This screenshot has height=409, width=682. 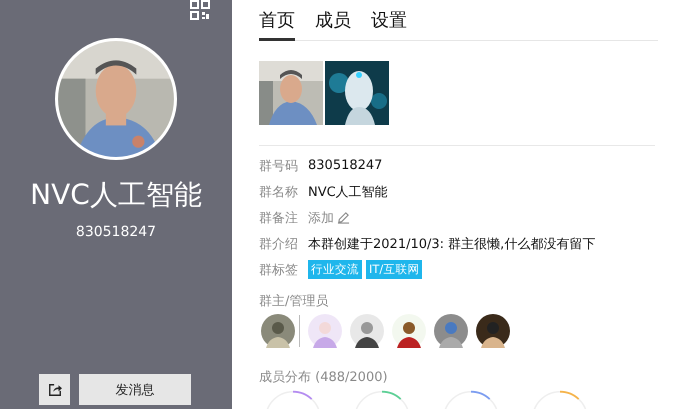 What do you see at coordinates (343, 217) in the screenshot?
I see `pencil-icon` at bounding box center [343, 217].